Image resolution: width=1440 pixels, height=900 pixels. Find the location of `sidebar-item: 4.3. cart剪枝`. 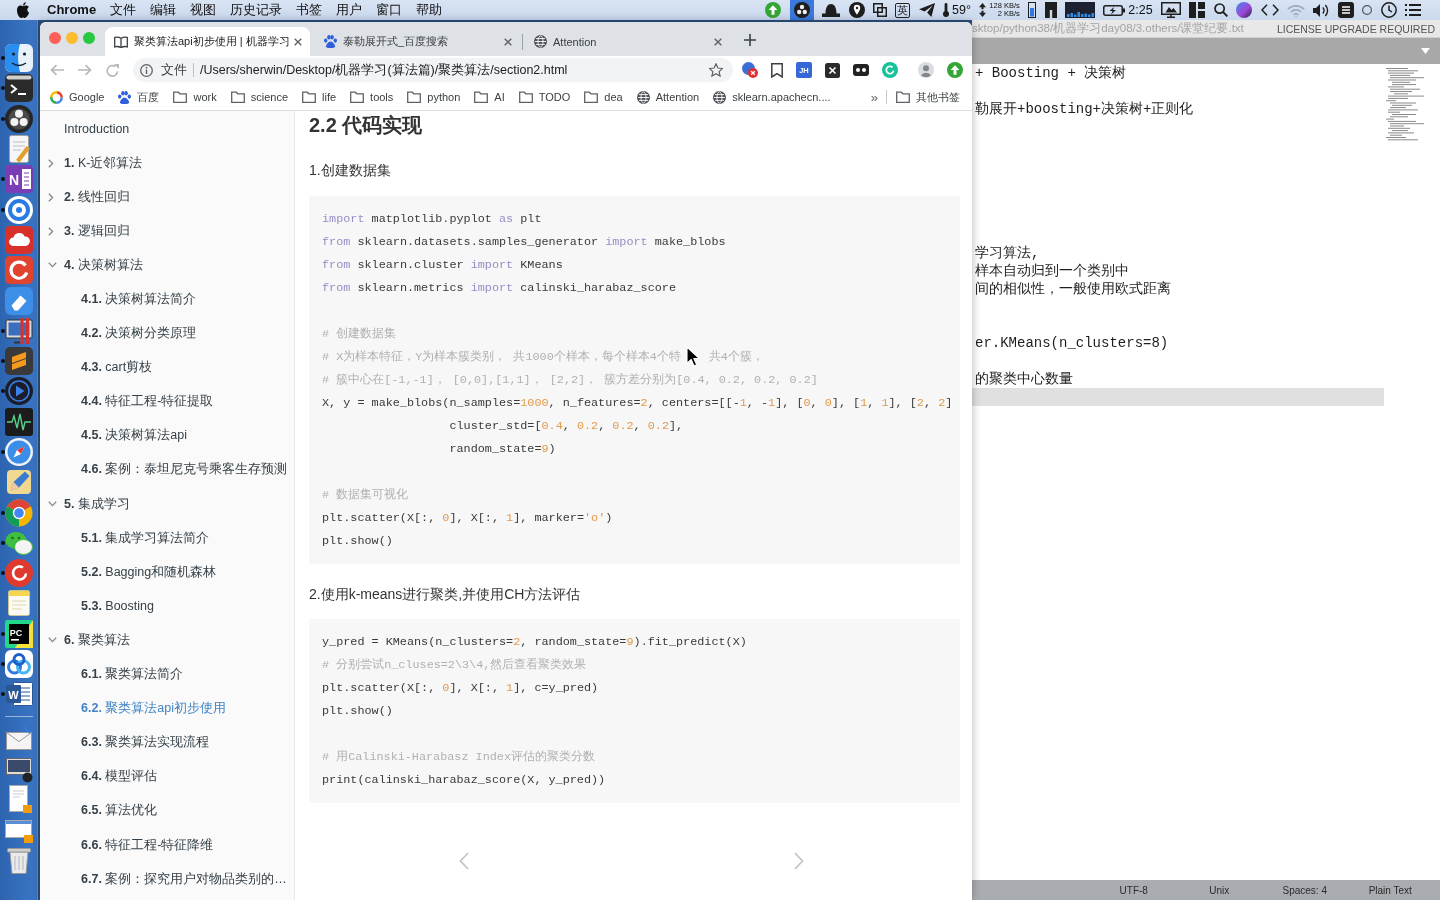

sidebar-item: 4.3. cart剪枝 is located at coordinates (117, 368).